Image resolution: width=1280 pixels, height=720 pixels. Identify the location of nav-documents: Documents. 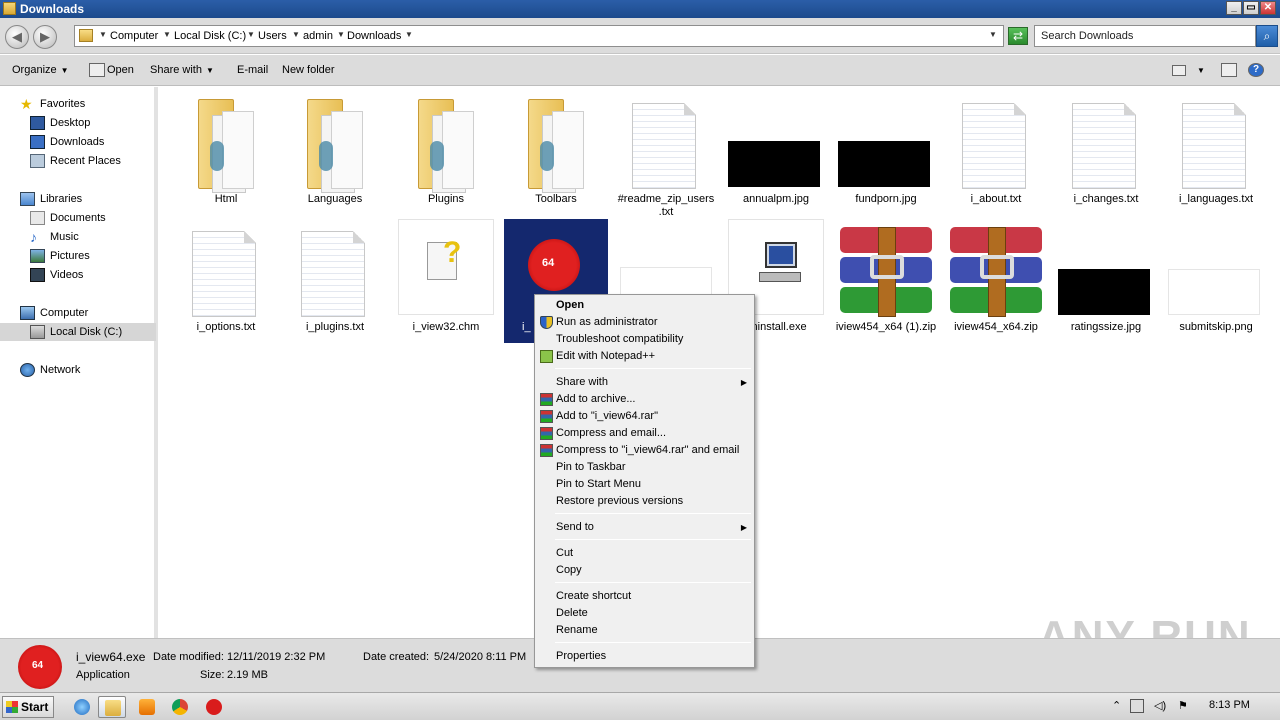
(90, 218).